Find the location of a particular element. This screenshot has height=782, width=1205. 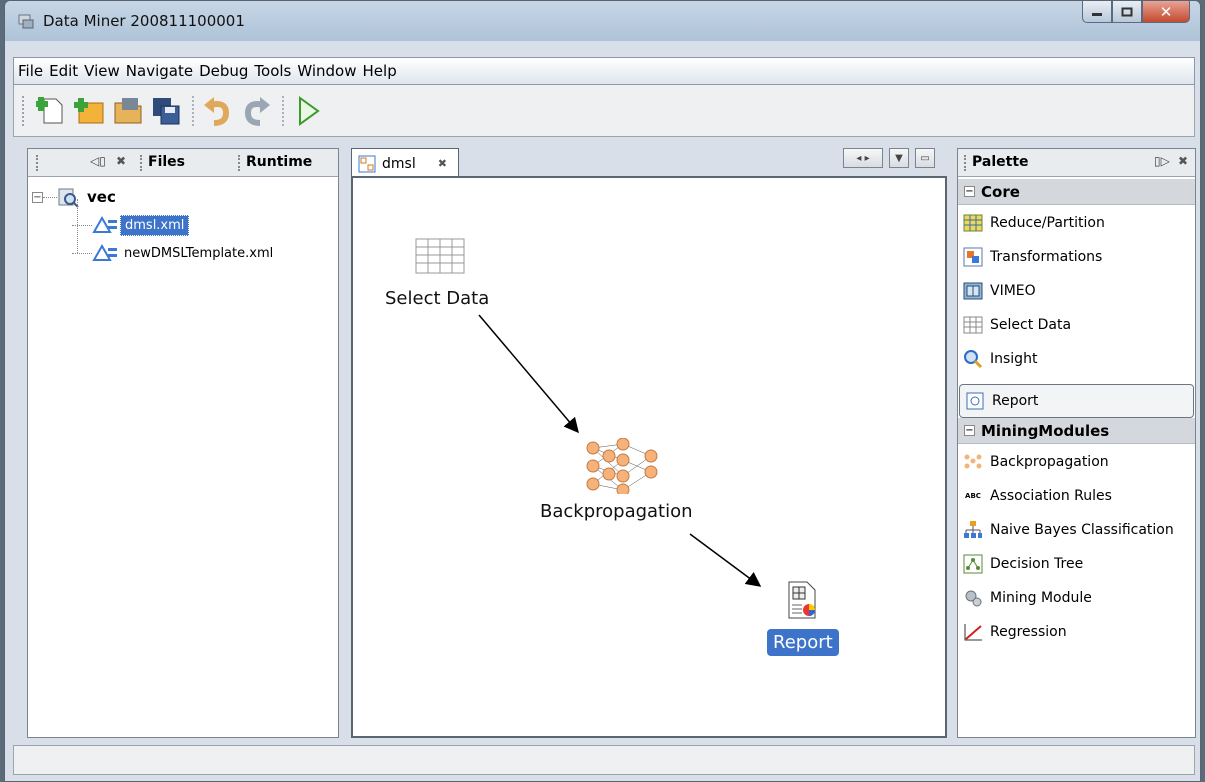

new-file-icon is located at coordinates (49, 109).